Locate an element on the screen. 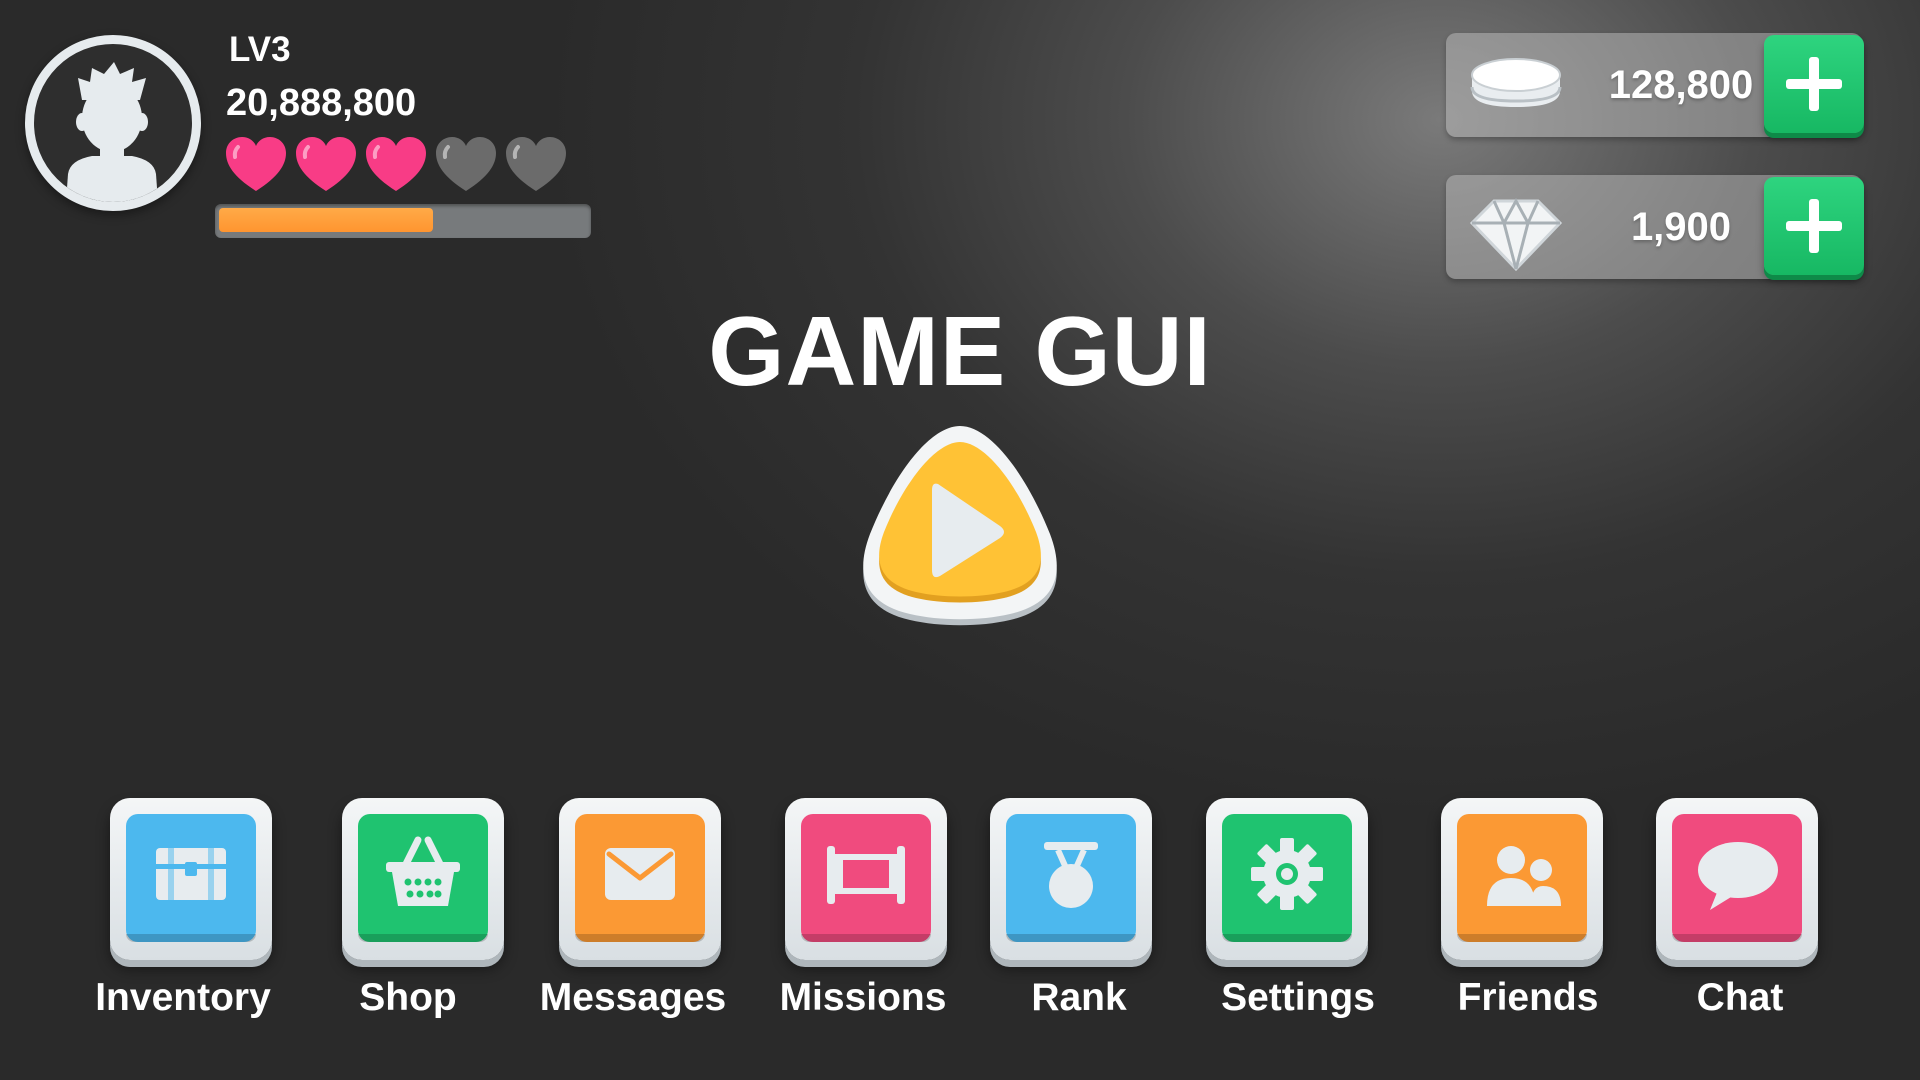 Image resolution: width=1920 pixels, height=1080 pixels. coin-stack-icon is located at coordinates (1516, 82).